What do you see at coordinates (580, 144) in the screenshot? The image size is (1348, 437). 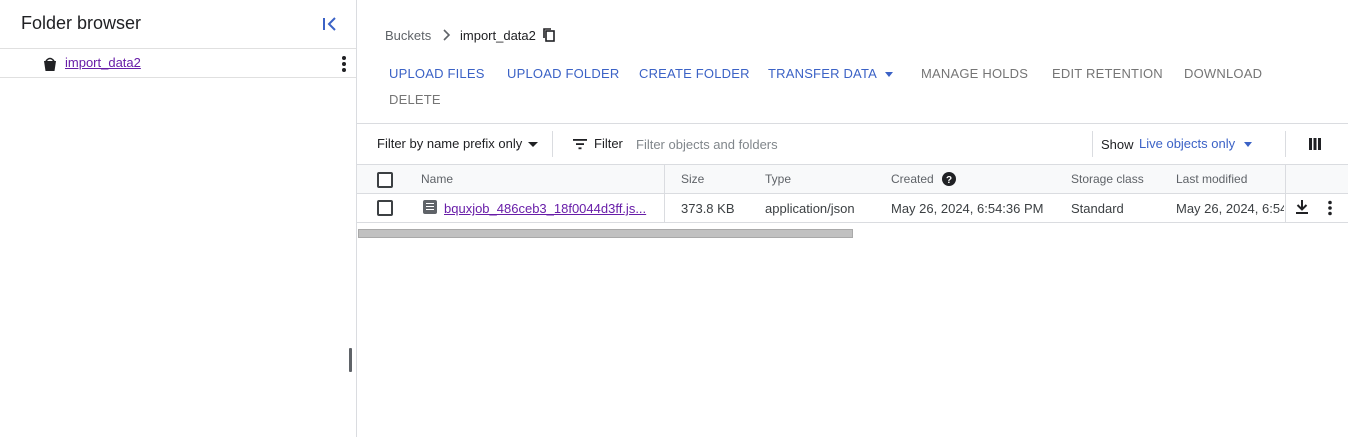 I see `filter-icon` at bounding box center [580, 144].